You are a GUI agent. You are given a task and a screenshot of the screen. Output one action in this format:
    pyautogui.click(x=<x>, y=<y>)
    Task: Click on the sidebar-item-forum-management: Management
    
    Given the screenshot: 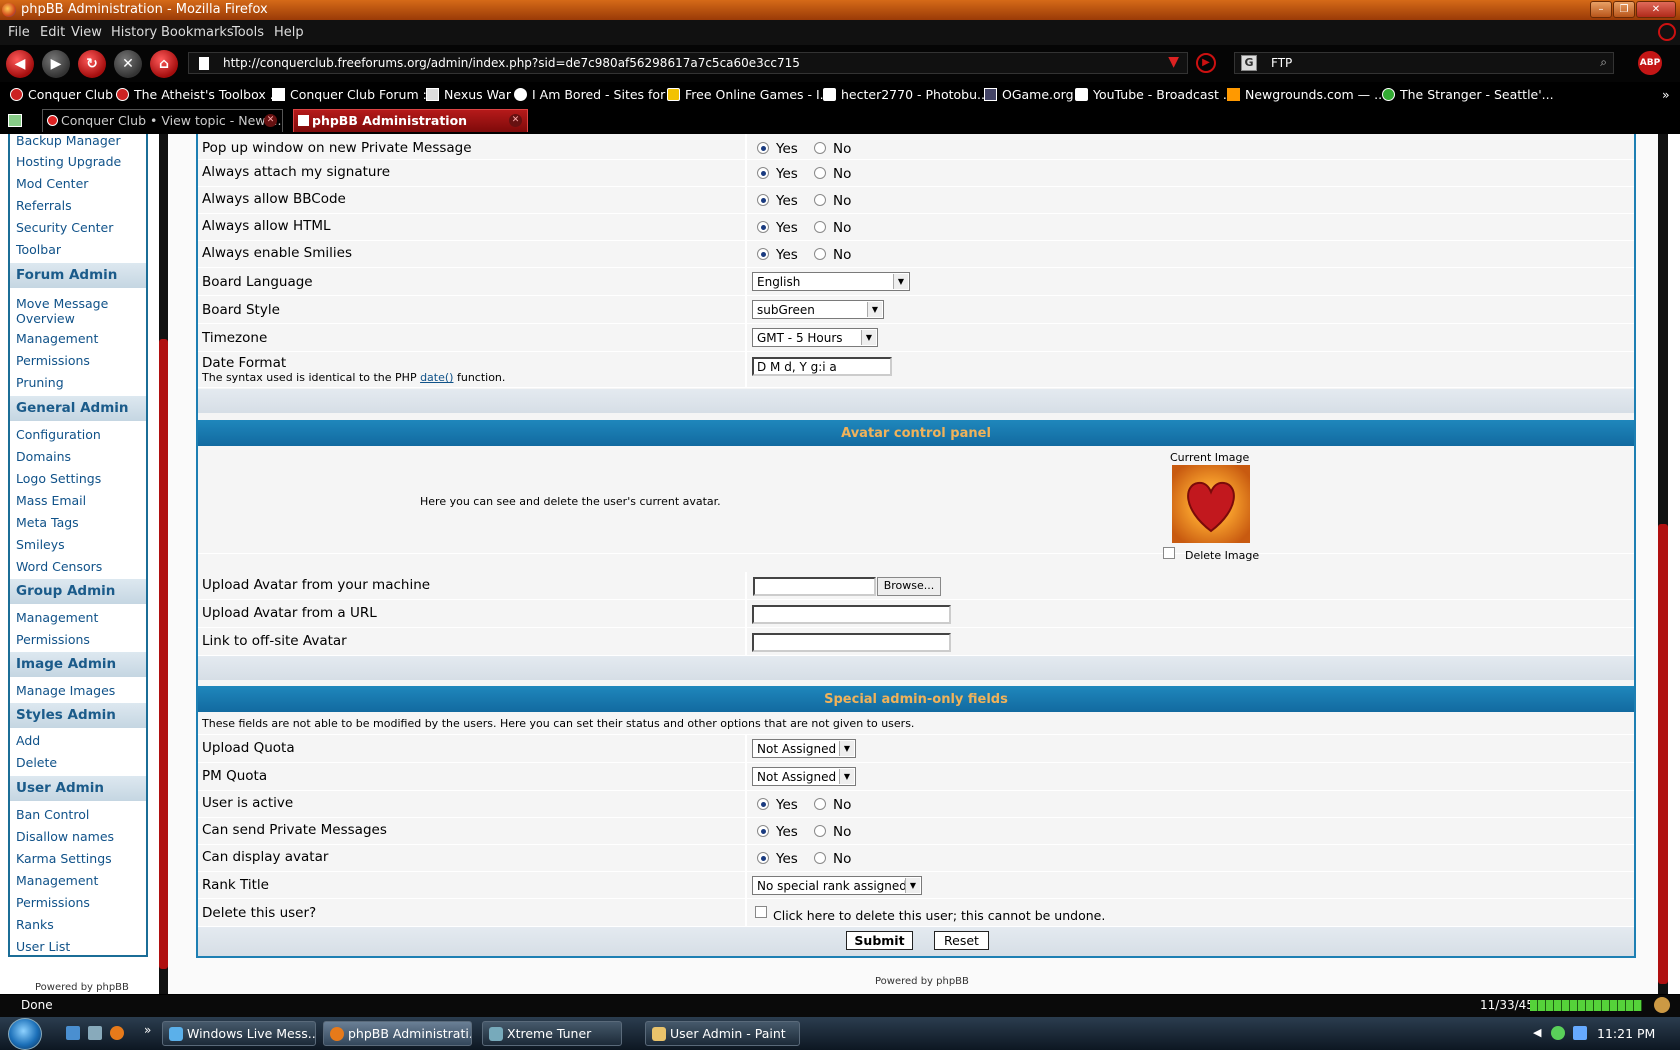 What is the action you would take?
    pyautogui.click(x=57, y=338)
    